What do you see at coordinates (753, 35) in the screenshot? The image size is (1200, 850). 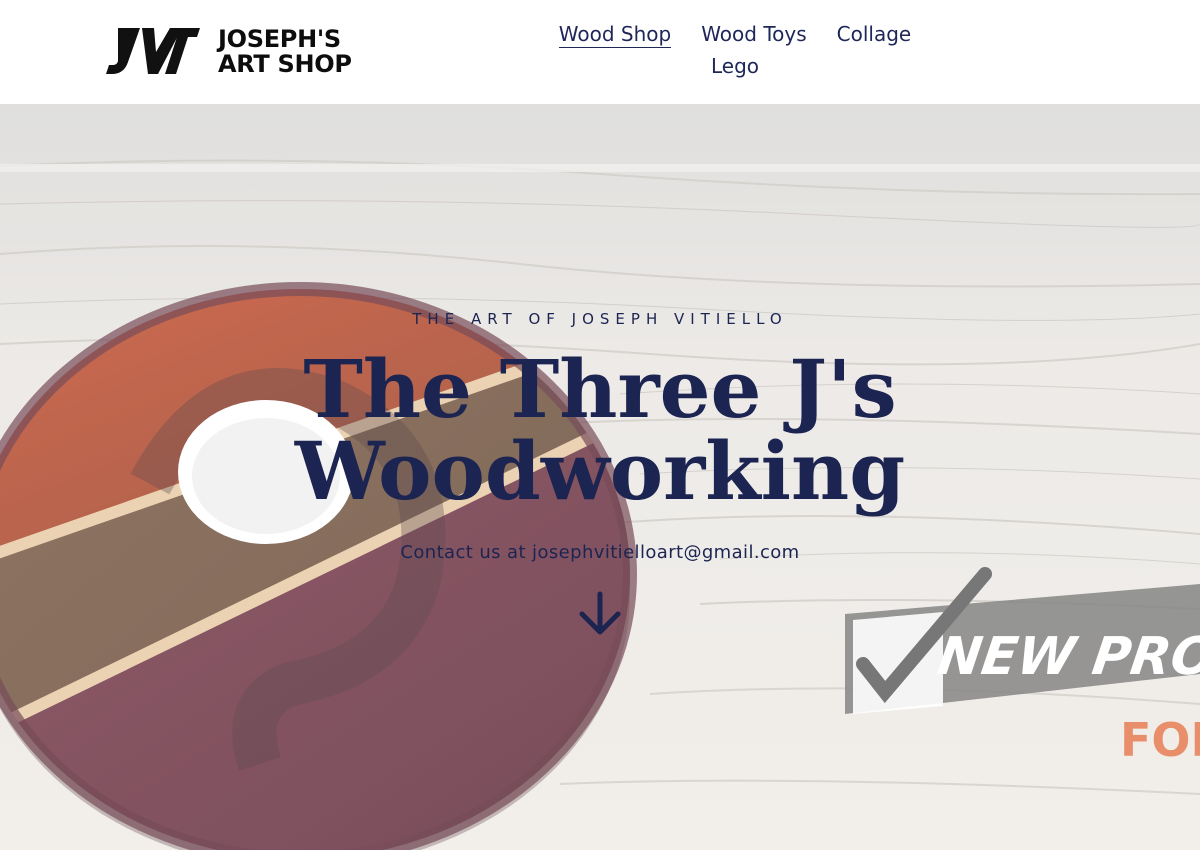 I see `nav-item-wood-toys: Wood Toys` at bounding box center [753, 35].